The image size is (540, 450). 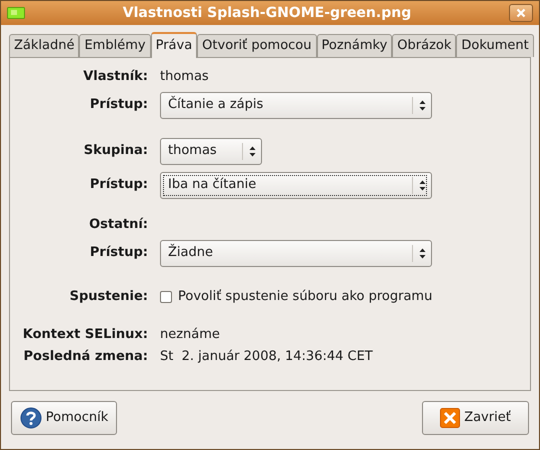 I want to click on tab: Základné, so click(x=44, y=45).